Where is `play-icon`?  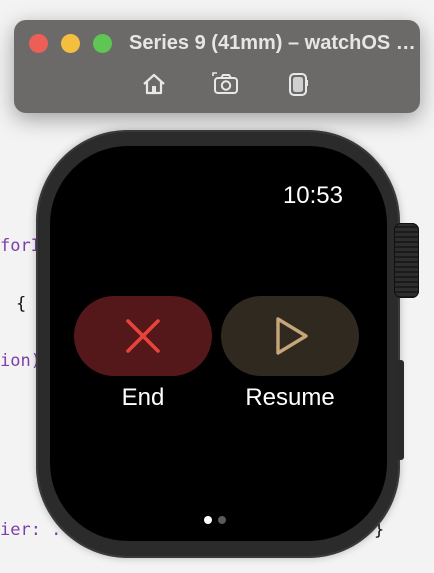
play-icon is located at coordinates (292, 336).